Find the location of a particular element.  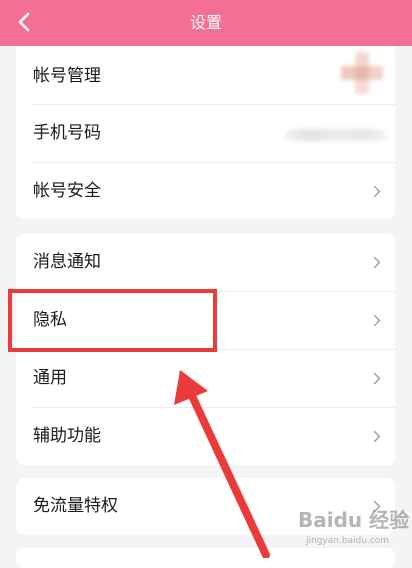

notifications-label: 消息通知 is located at coordinates (67, 262).